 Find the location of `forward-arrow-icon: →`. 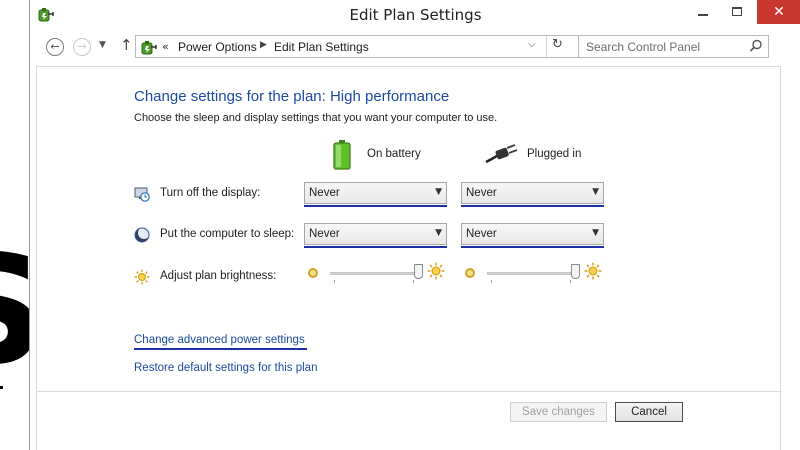

forward-arrow-icon: → is located at coordinates (82, 46).